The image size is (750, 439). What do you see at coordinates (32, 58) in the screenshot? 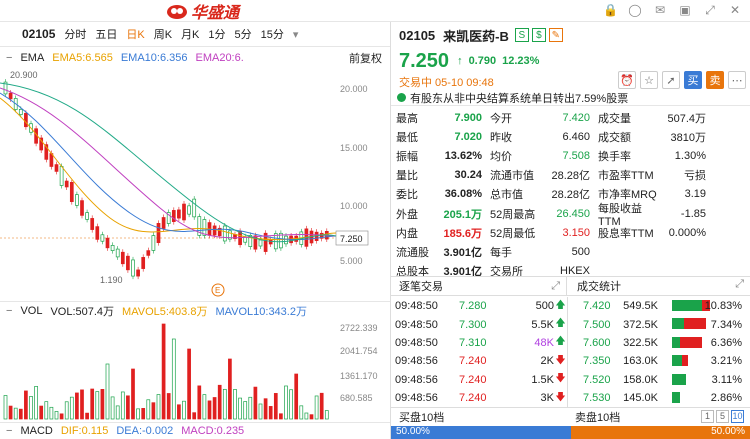
I see `ema-label: EMA` at bounding box center [32, 58].